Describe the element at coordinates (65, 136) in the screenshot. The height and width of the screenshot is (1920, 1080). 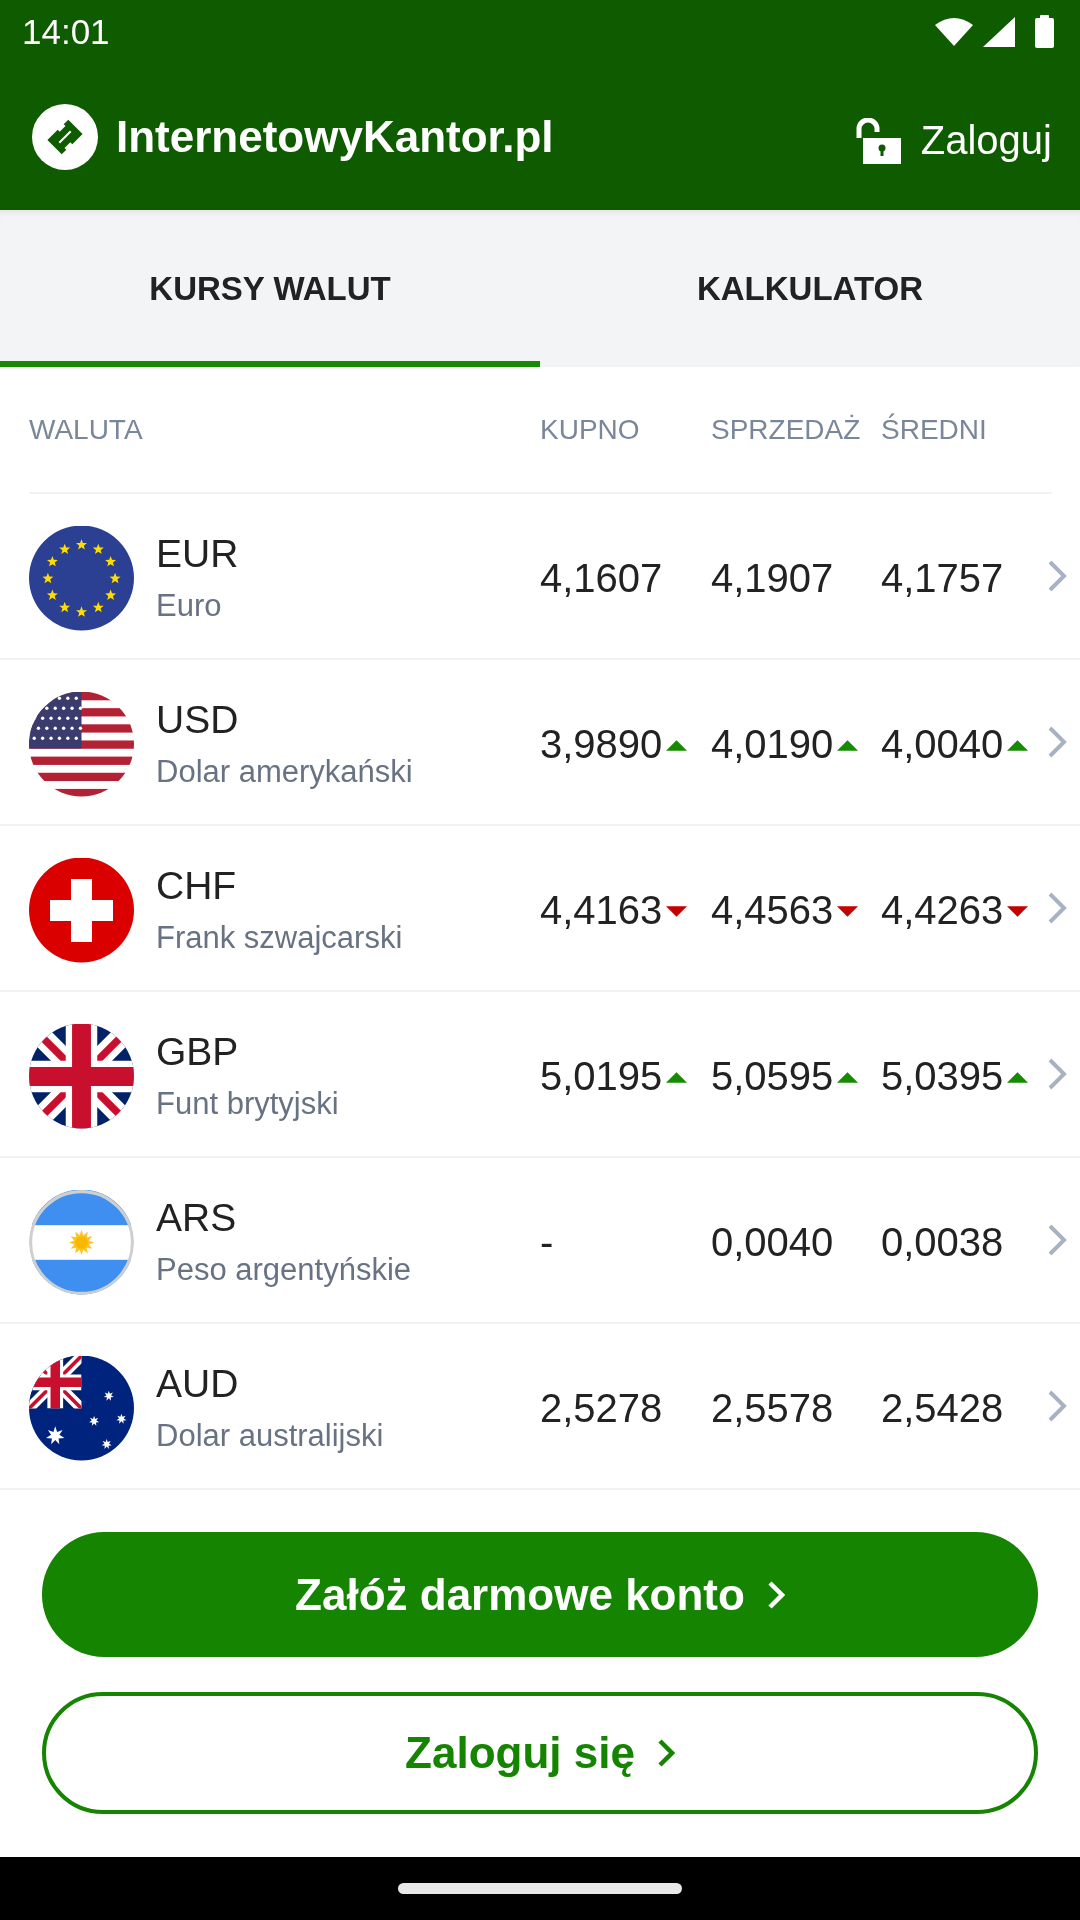
I see `logo-icon` at that location.